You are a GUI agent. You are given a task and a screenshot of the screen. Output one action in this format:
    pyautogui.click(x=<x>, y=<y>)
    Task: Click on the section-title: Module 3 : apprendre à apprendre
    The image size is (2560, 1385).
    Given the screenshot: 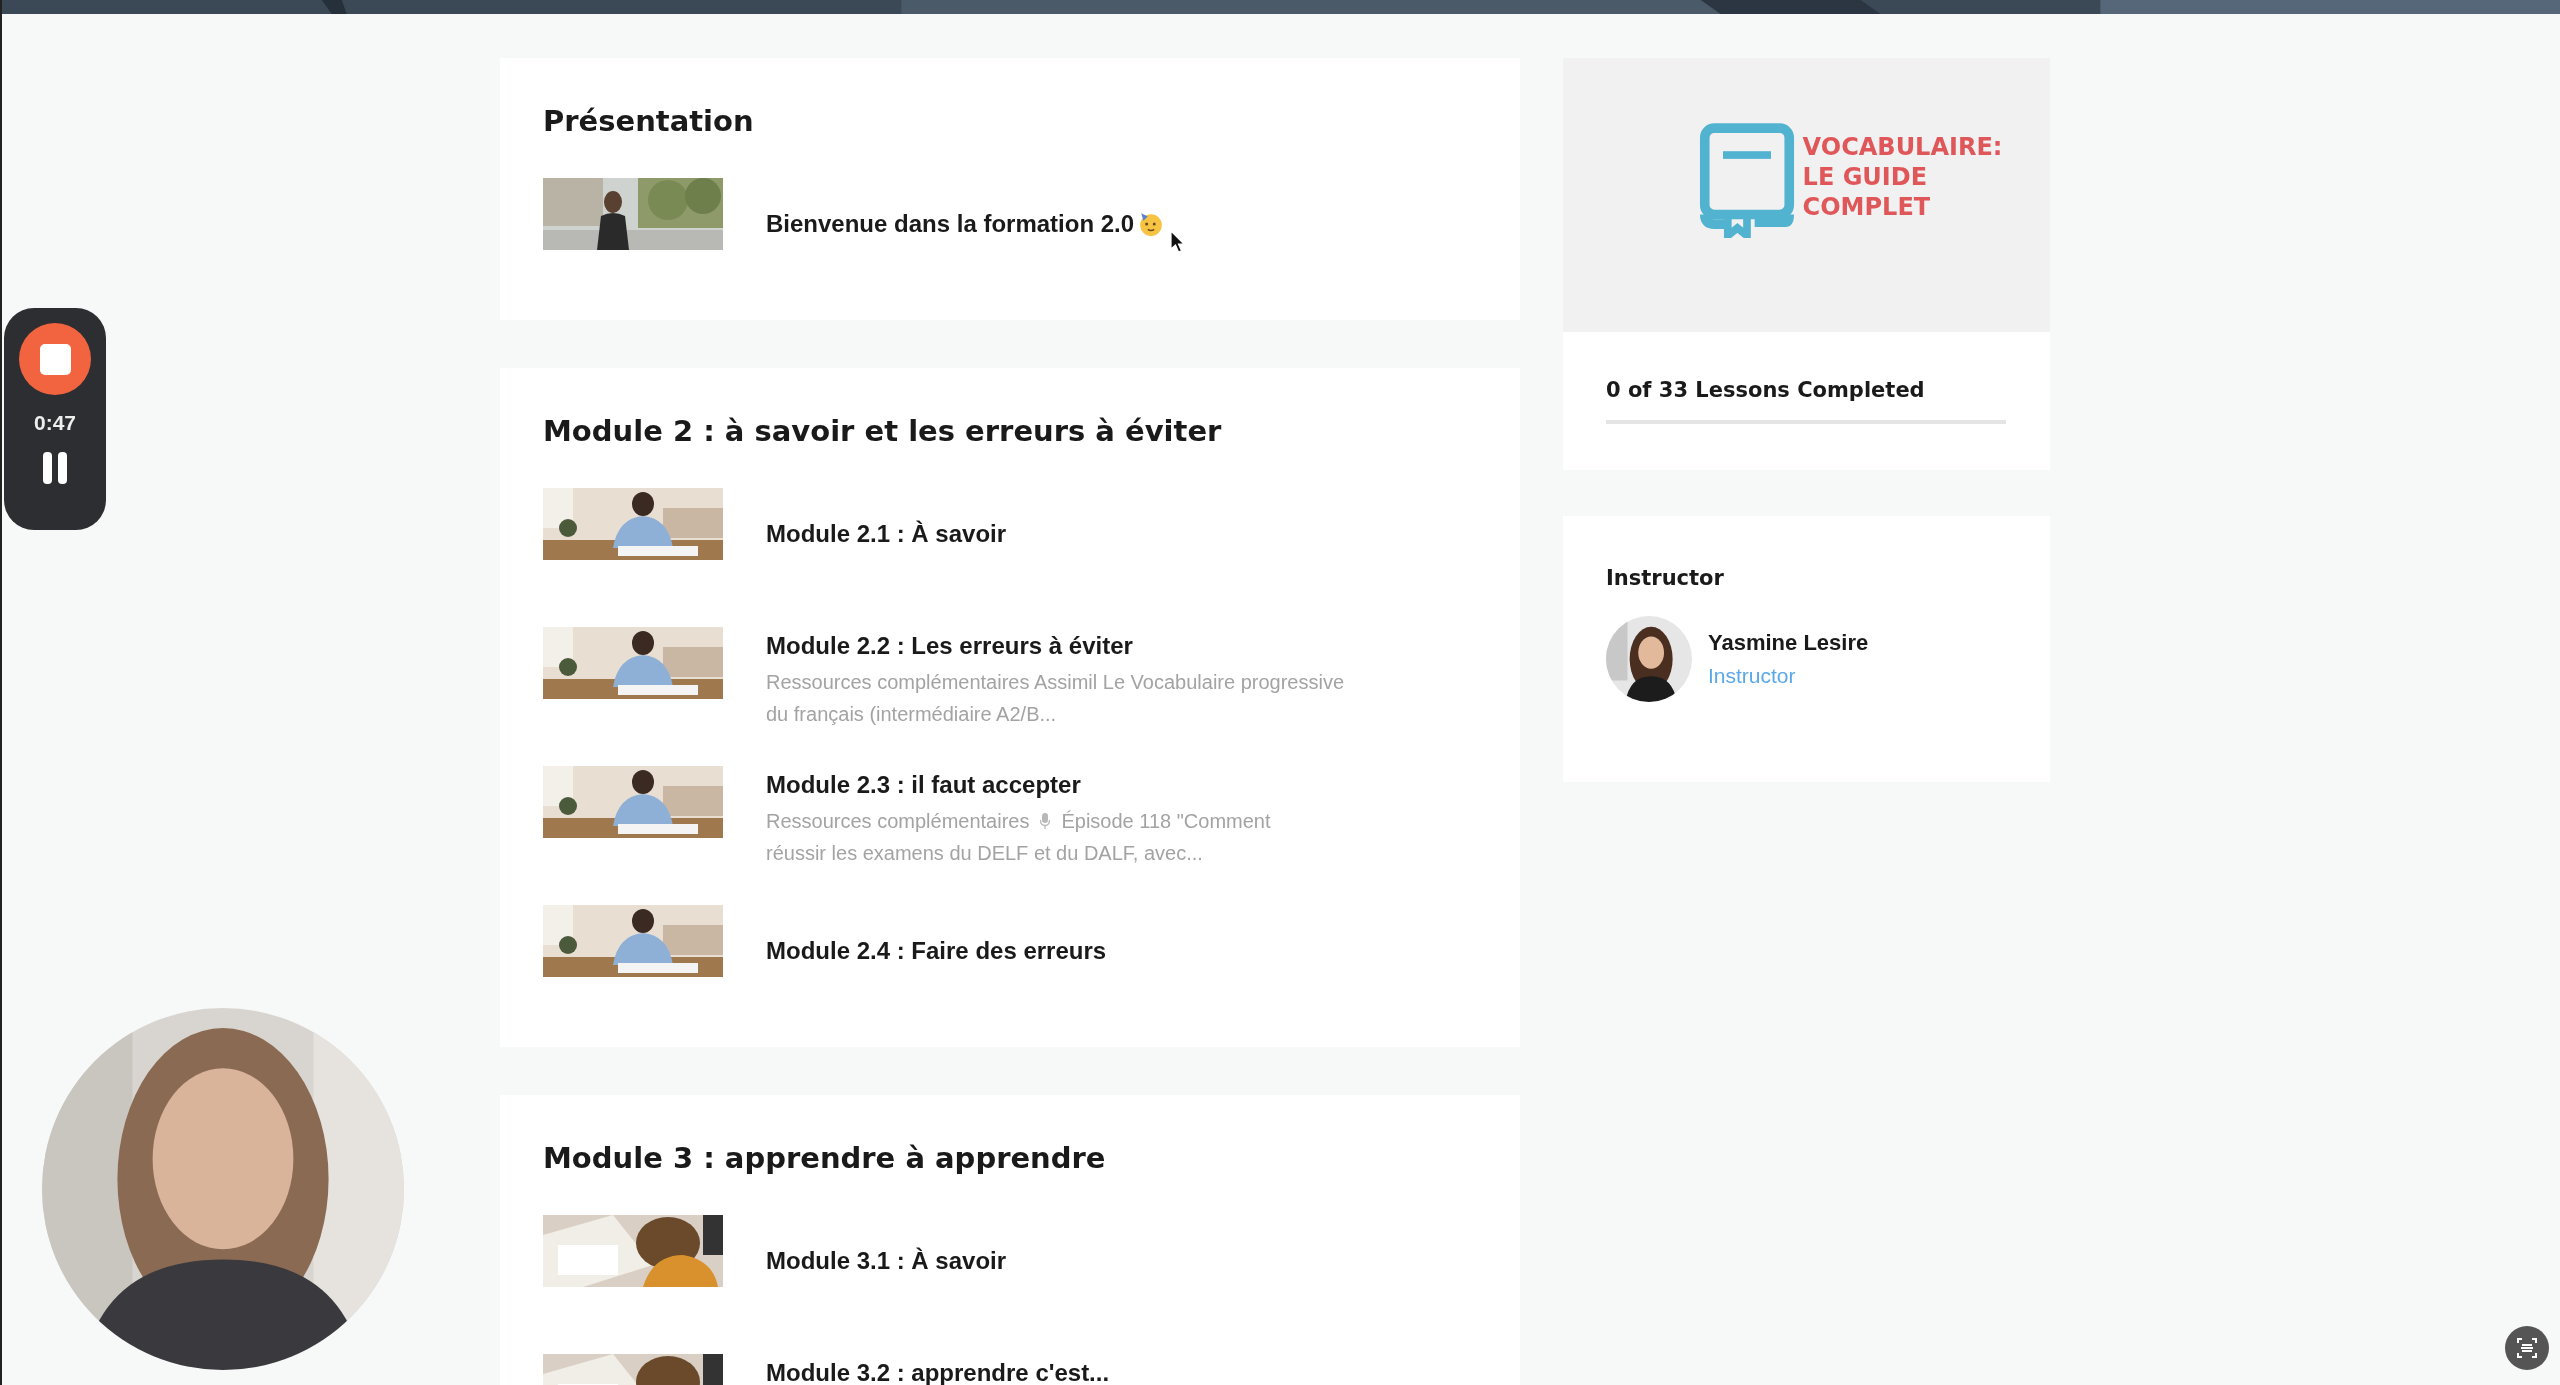 What is the action you would take?
    pyautogui.click(x=825, y=1158)
    